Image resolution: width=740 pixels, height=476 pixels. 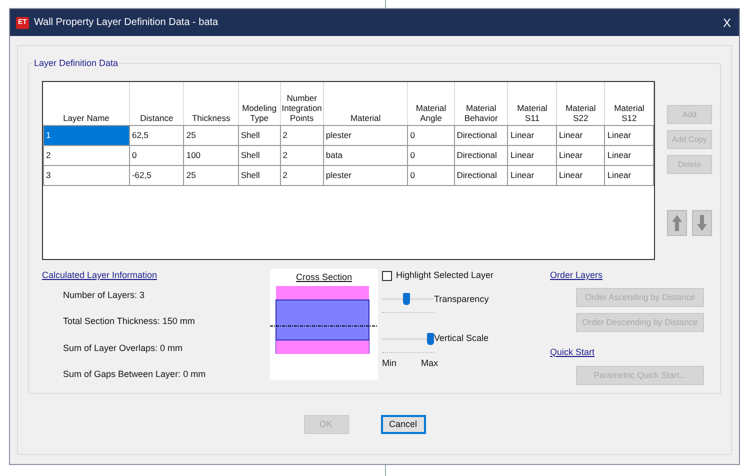 I want to click on group-title: Layer Definition Data, so click(x=76, y=63).